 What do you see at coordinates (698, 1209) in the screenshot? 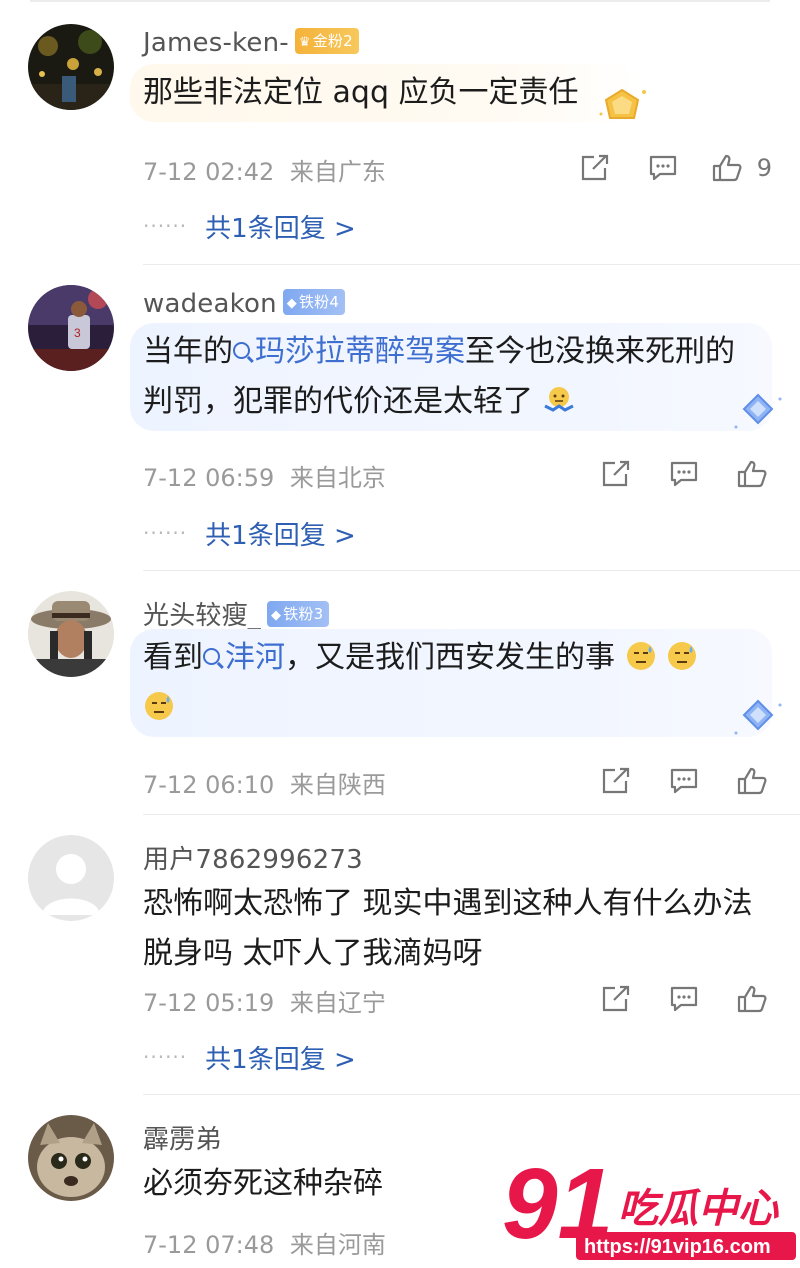
I see `watermark-brand: 吃瓜中心` at bounding box center [698, 1209].